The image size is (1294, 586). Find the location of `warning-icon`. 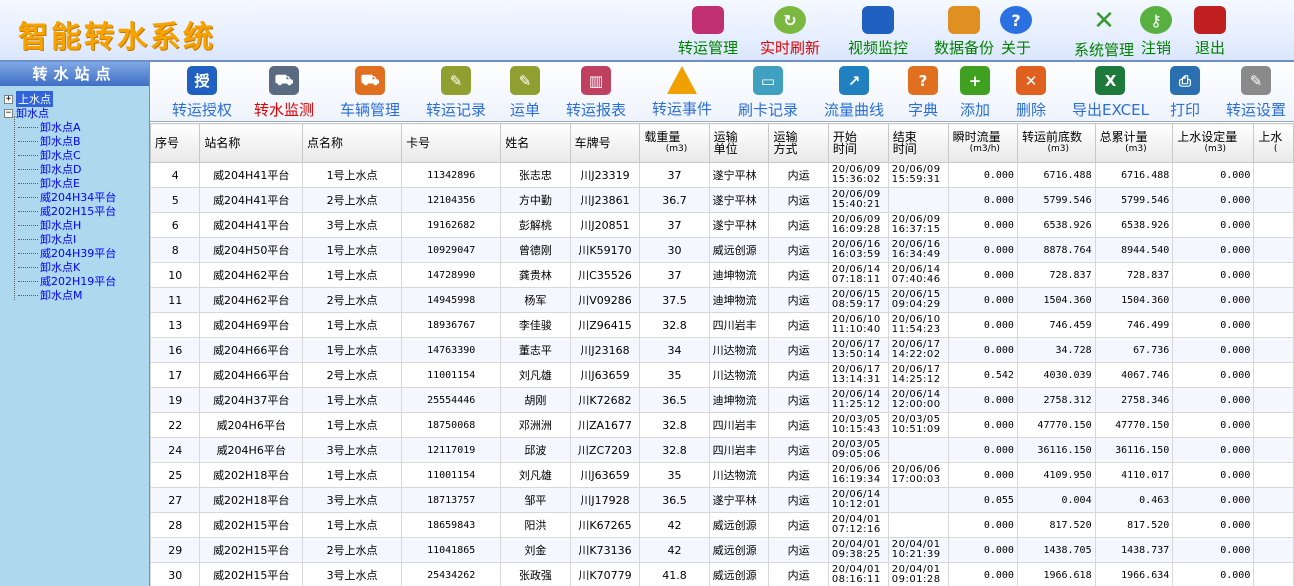

warning-icon is located at coordinates (682, 80).